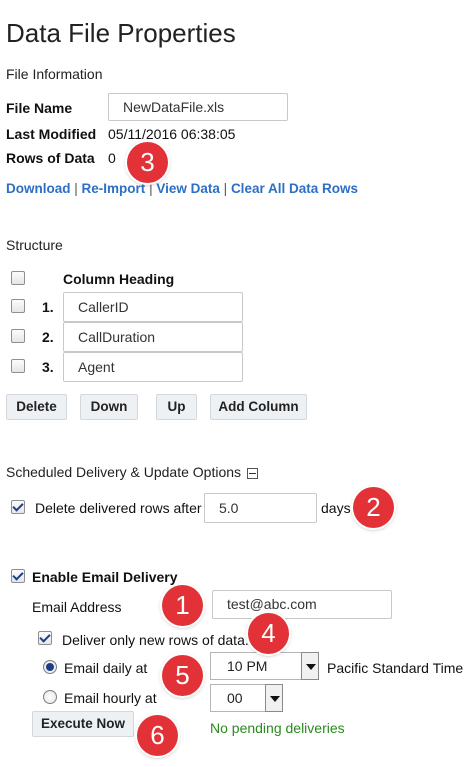  What do you see at coordinates (105, 577) in the screenshot?
I see `enable-email-delivery-label: Enable Email Delivery` at bounding box center [105, 577].